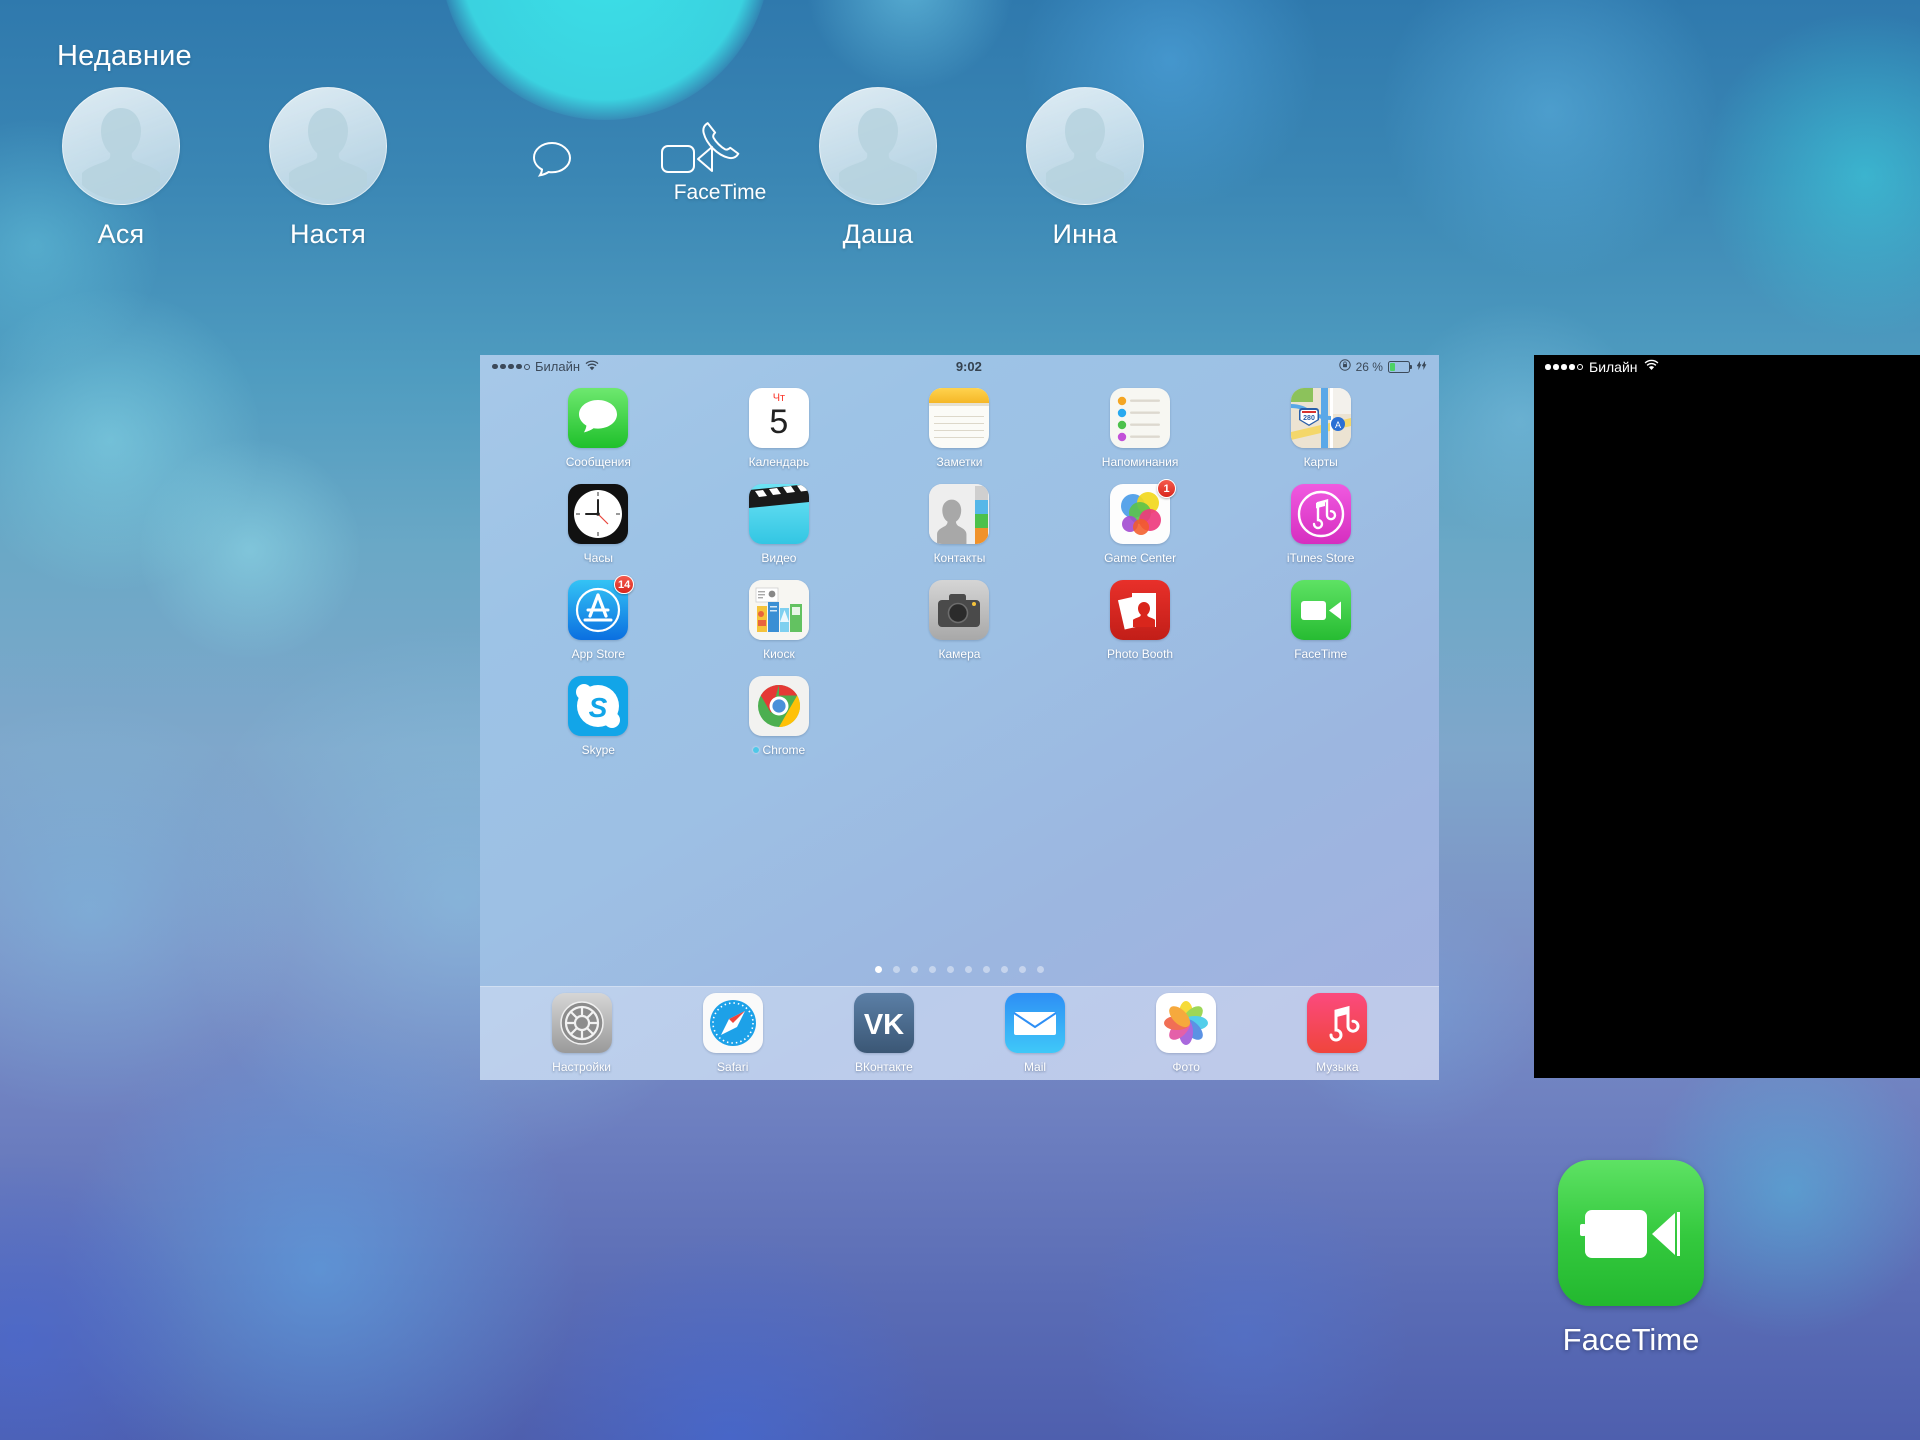  I want to click on app-label: Photo Booth, so click(1140, 654).